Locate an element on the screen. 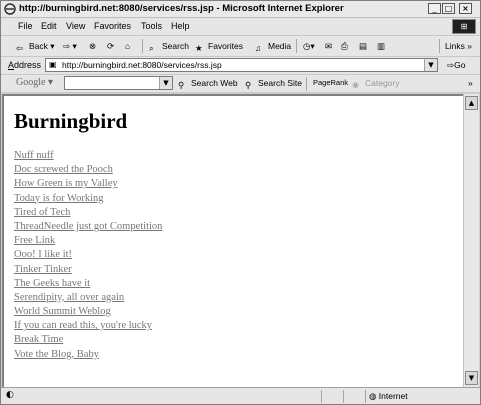  list-item-link: World Summit Weblog is located at coordinates (62, 311).